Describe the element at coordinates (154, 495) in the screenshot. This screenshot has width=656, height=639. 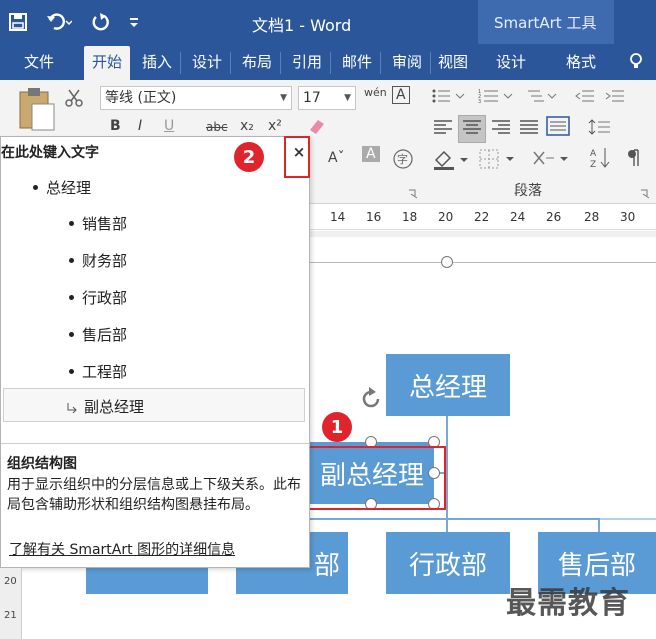
I see `layout-description-body: 用于显示组织中的分层信息或上下级关系。此布局包含辅助形状和组织结构图悬挂布局。` at that location.